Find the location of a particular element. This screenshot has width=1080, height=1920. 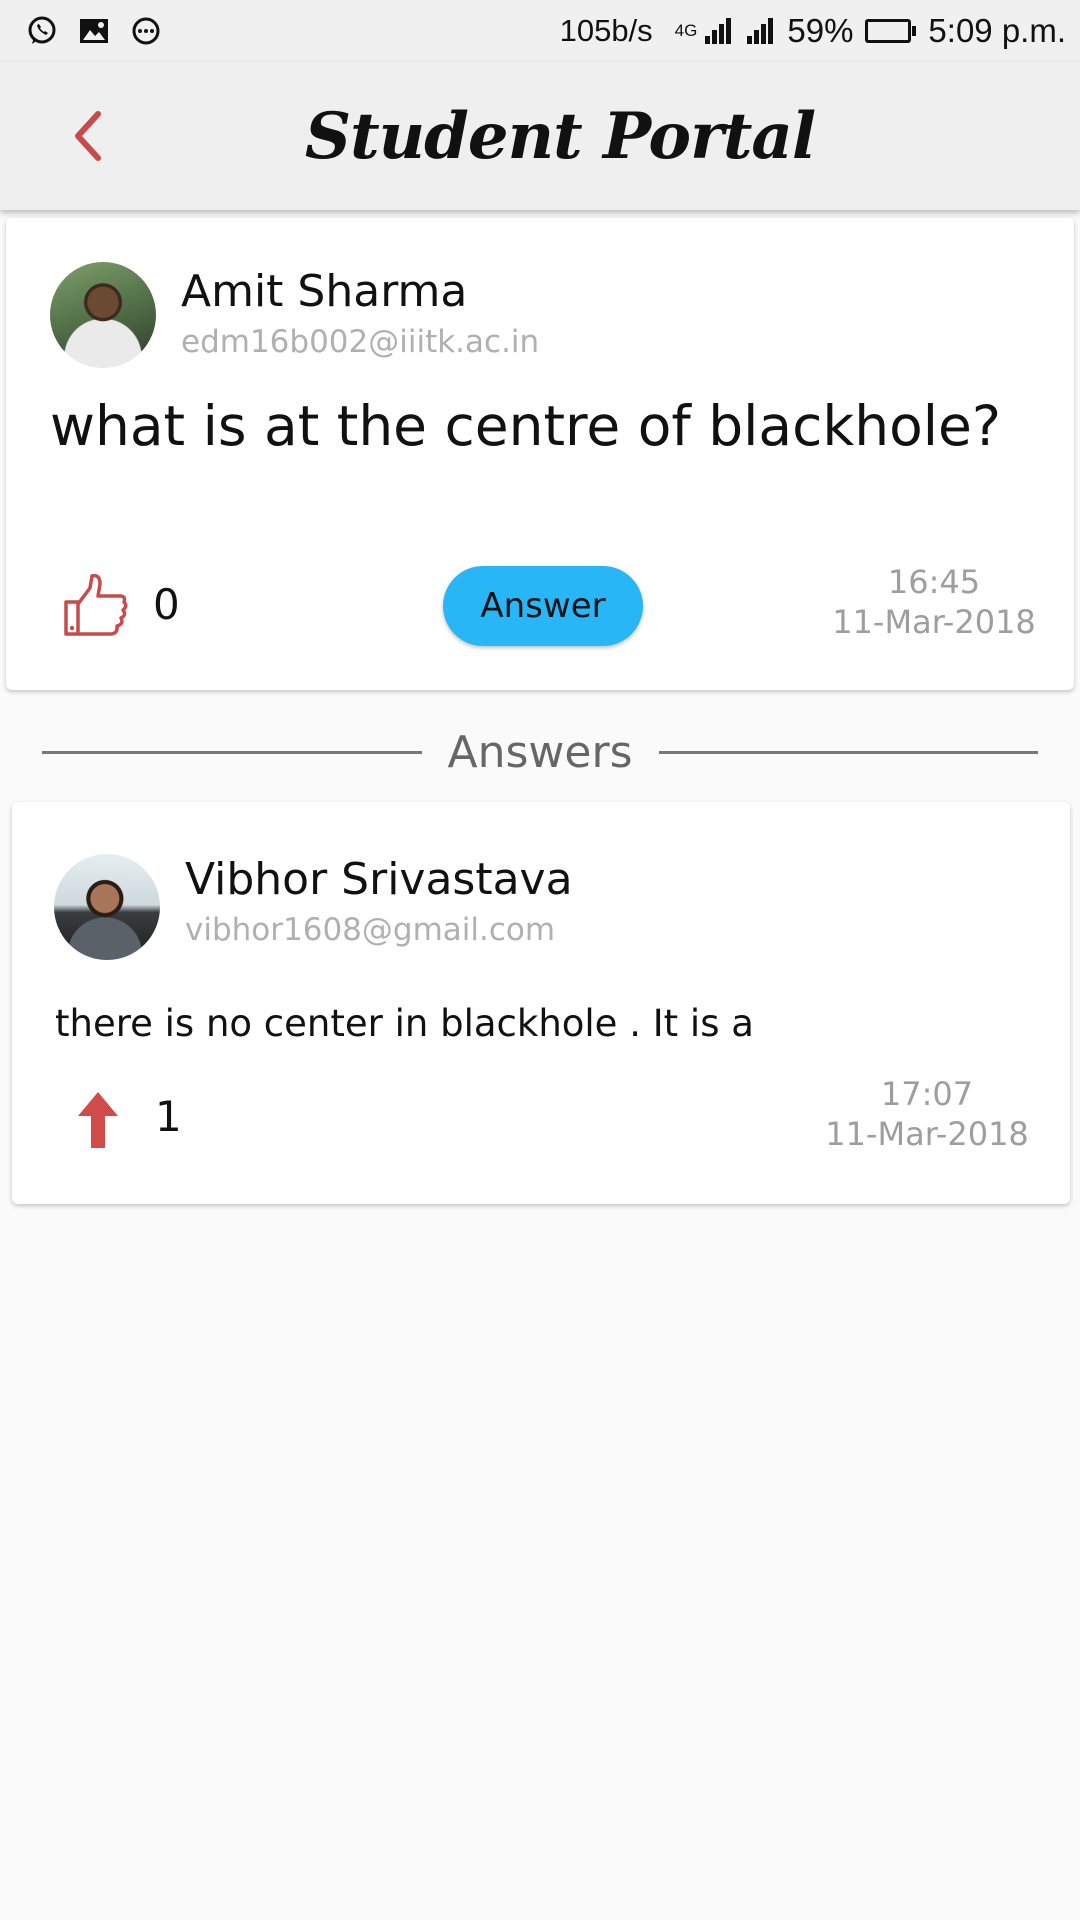

network-type: 4G is located at coordinates (686, 30).